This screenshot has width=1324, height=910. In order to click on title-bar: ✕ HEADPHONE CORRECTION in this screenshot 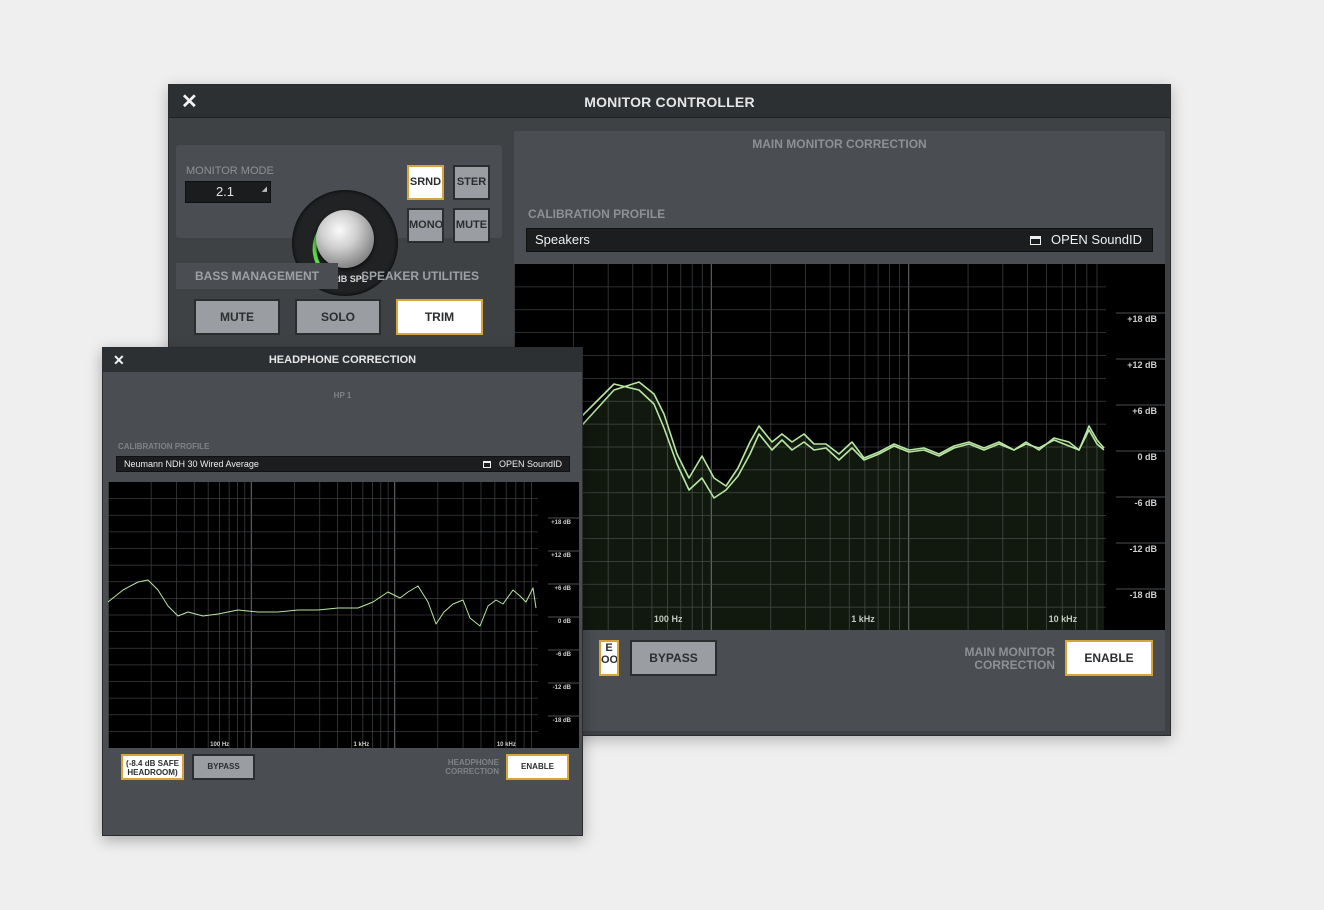, I will do `click(342, 360)`.